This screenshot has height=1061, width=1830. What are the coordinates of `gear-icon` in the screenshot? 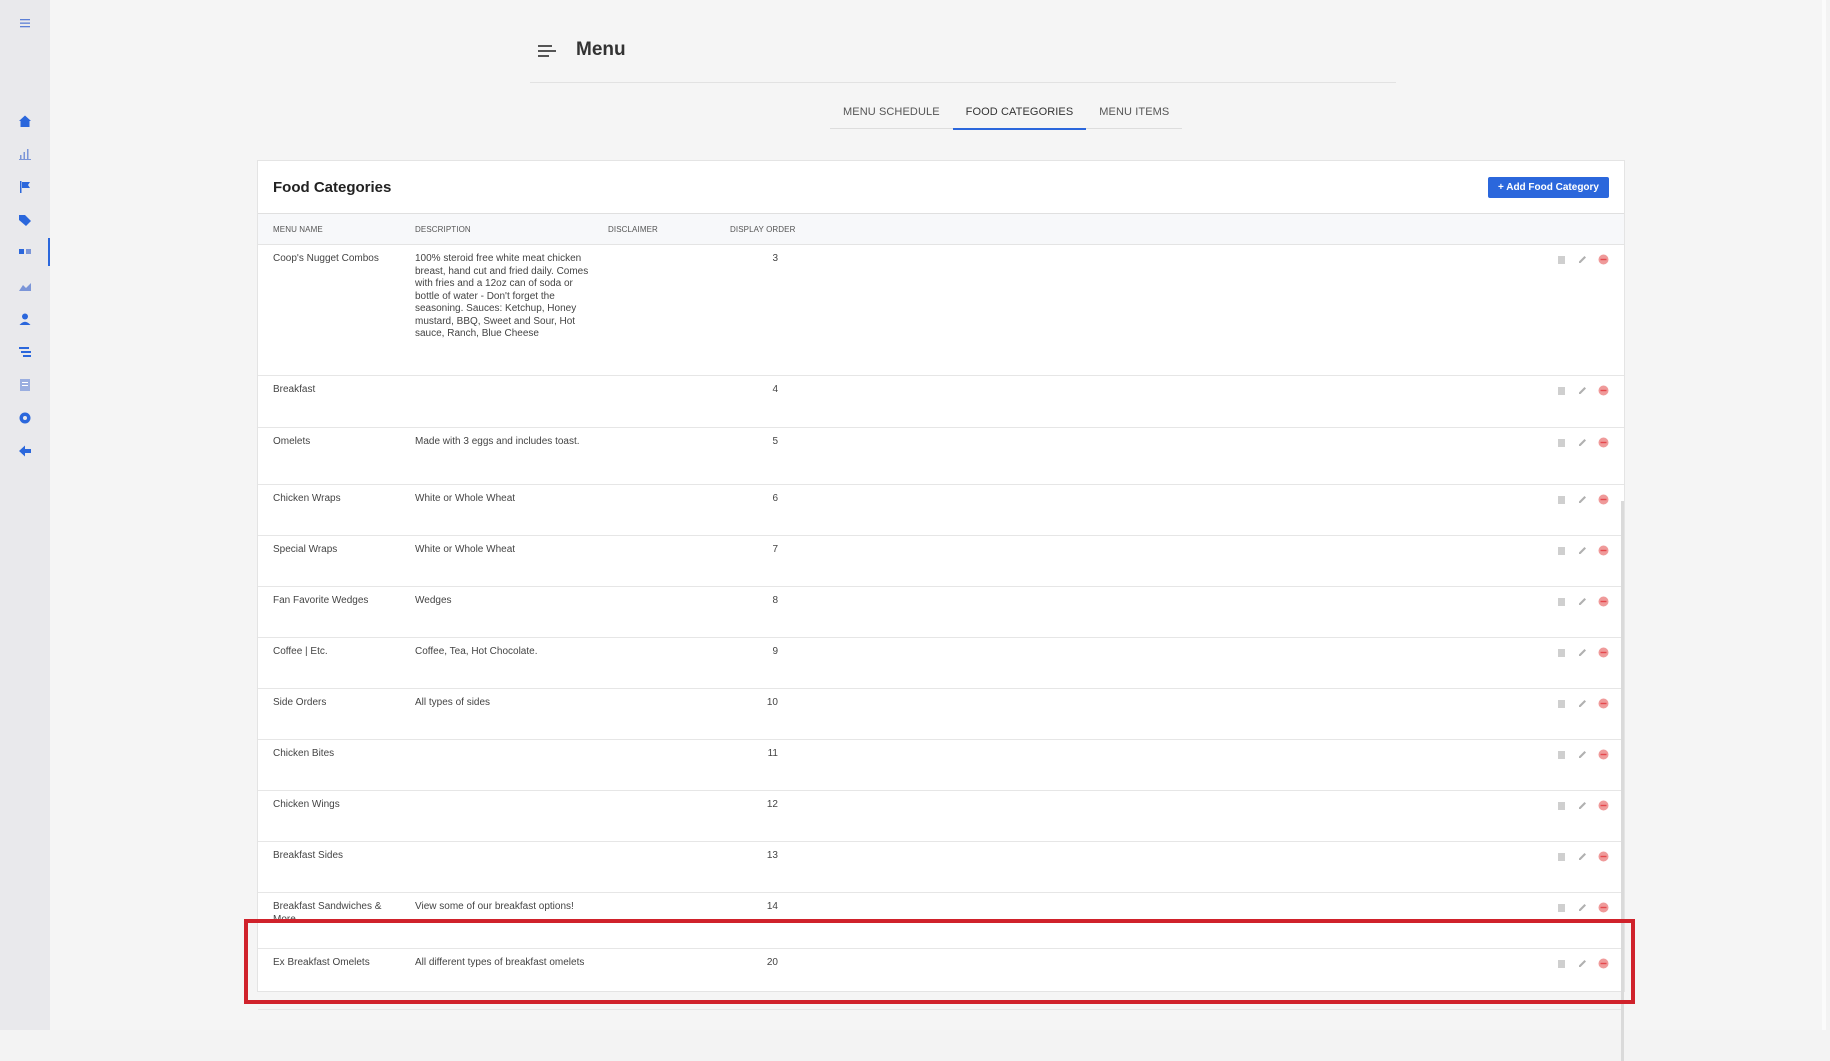 It's located at (25, 418).